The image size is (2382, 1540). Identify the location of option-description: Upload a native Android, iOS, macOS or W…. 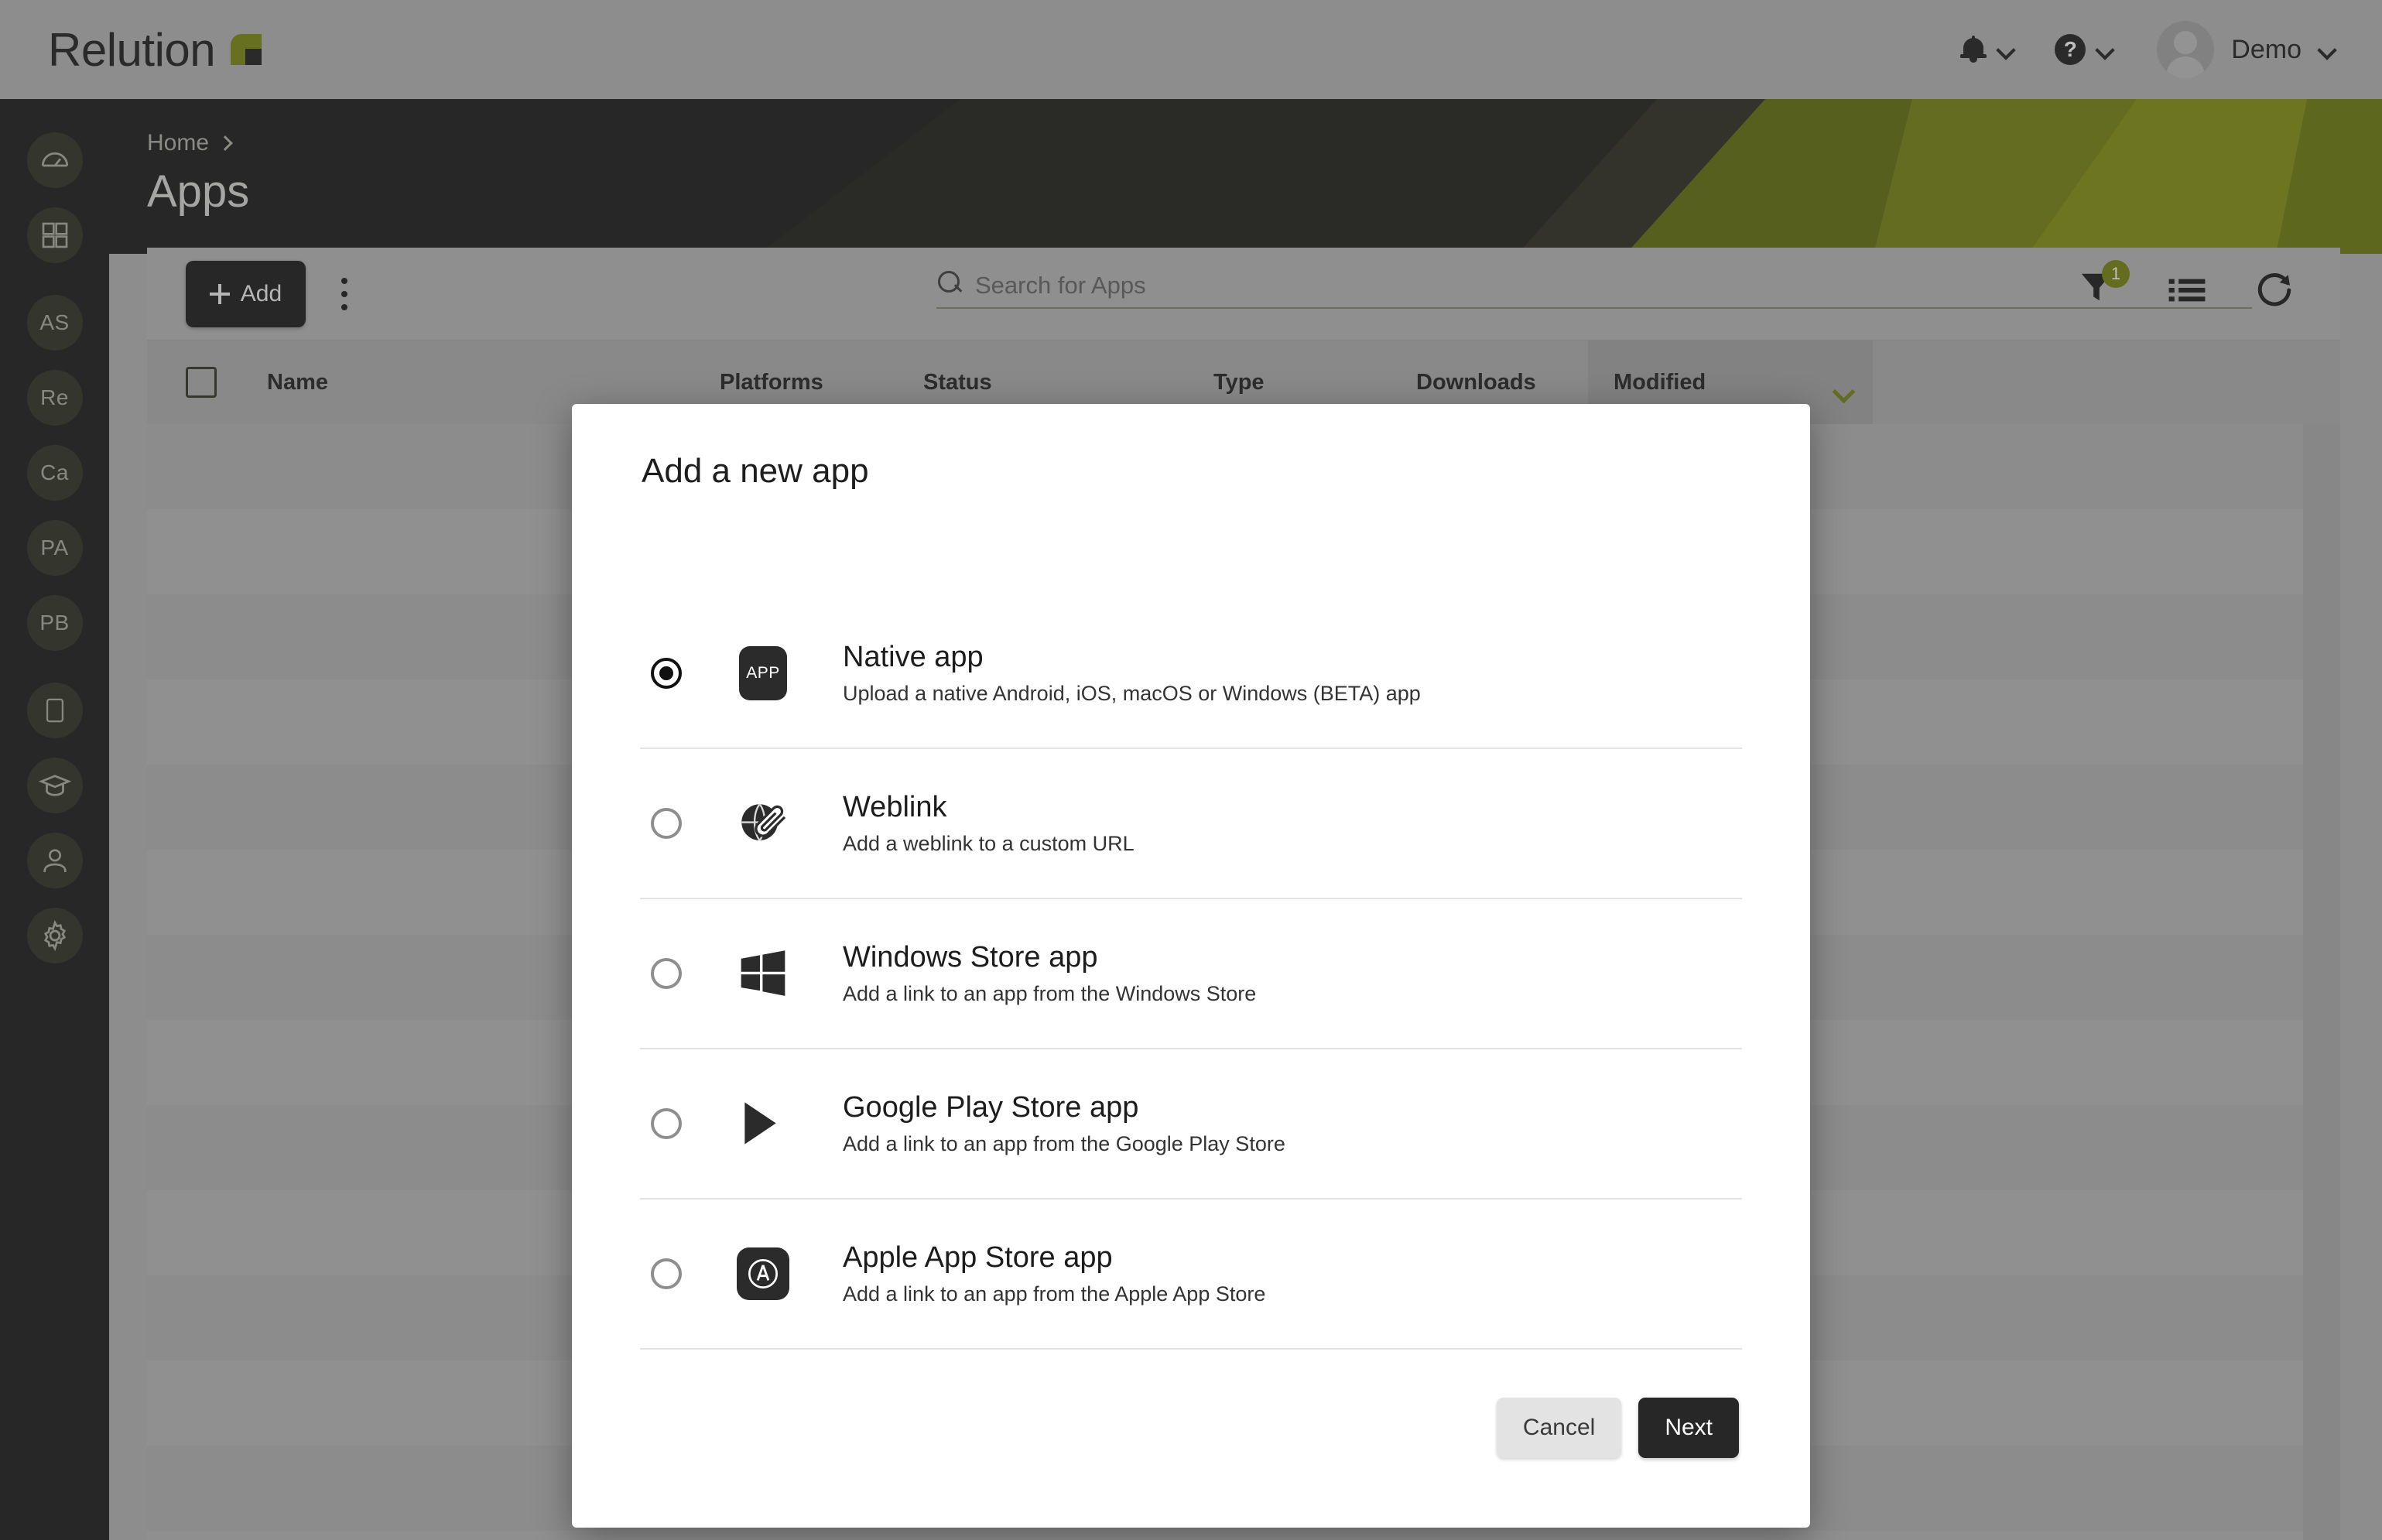
(1132, 694).